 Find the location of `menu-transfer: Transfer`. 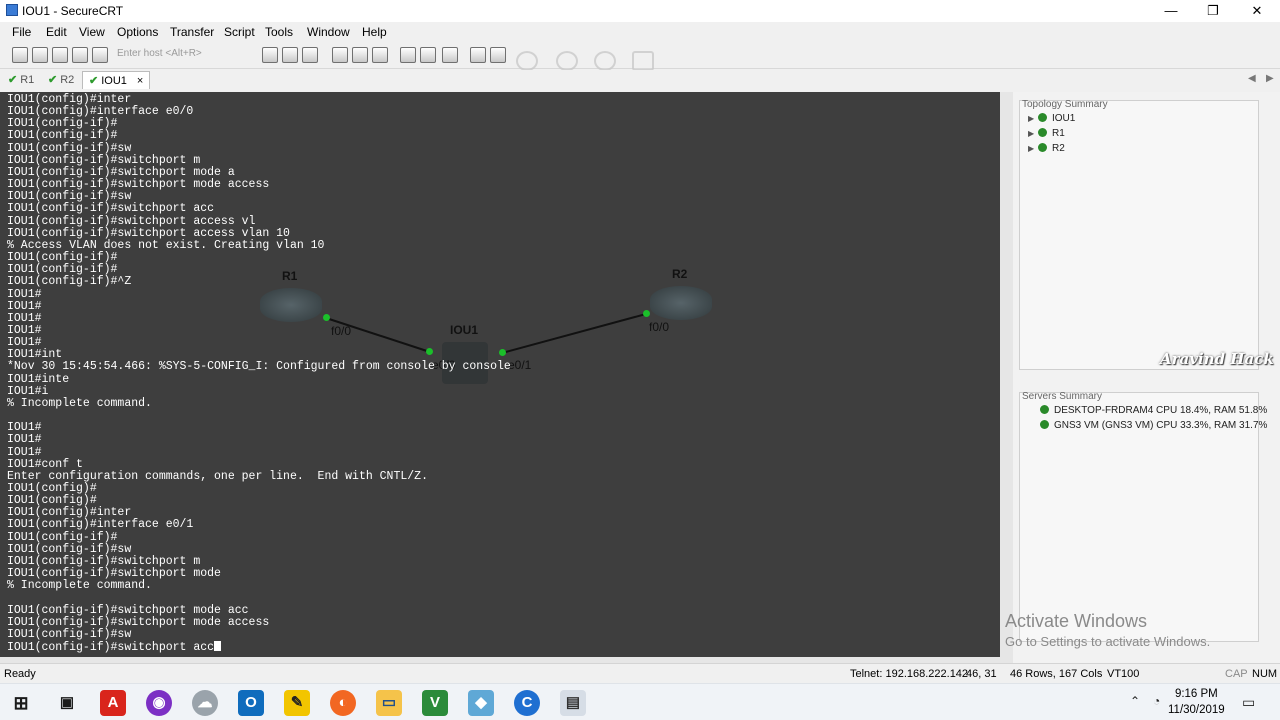

menu-transfer: Transfer is located at coordinates (192, 32).